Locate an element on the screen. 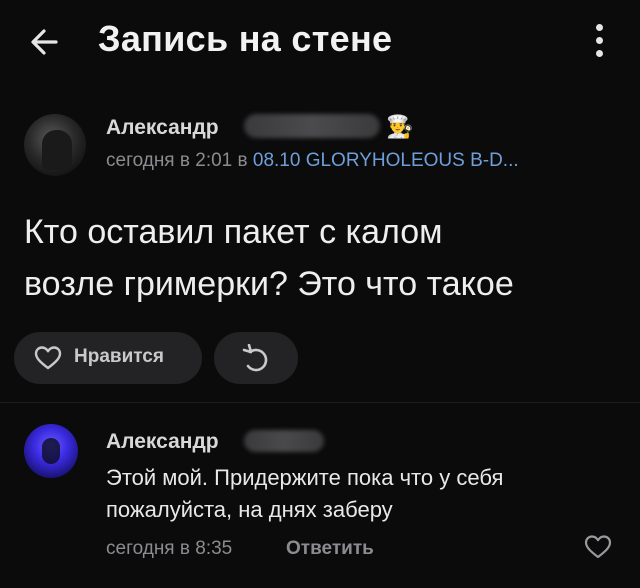 This screenshot has width=640, height=588. post-text-line: возле гримерки? Это что такое is located at coordinates (269, 284).